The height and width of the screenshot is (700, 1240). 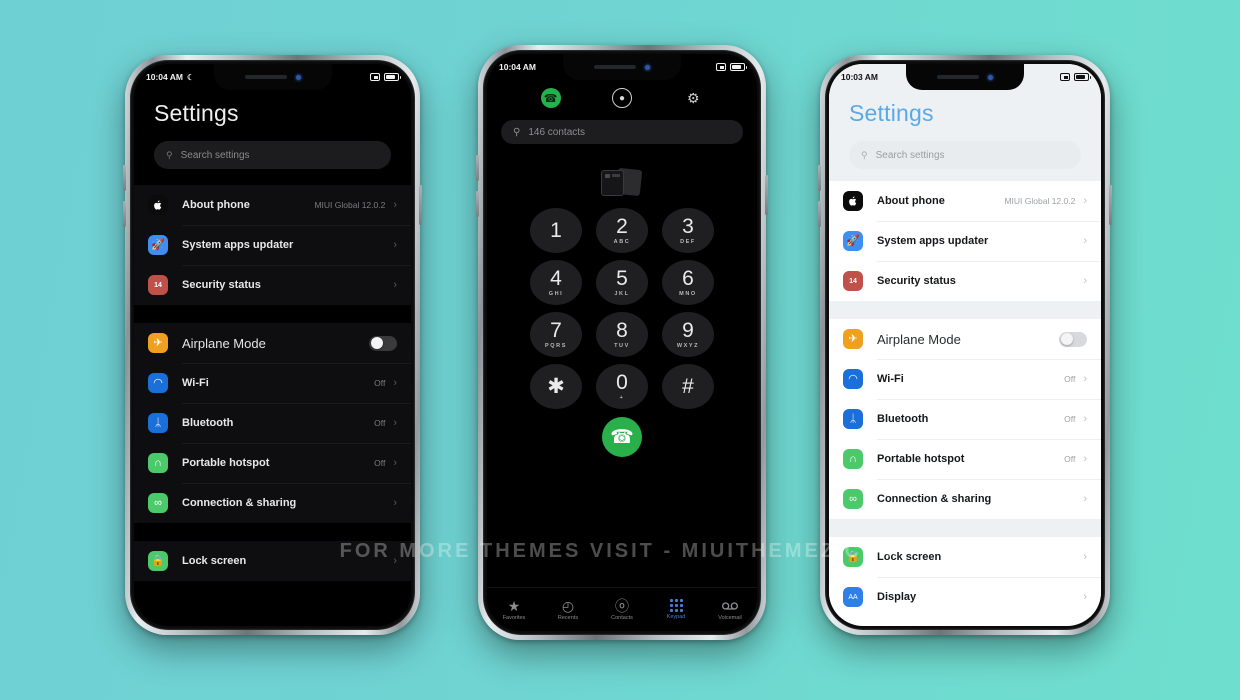 I want to click on dial-key-8: 8 TUV, so click(x=622, y=334).